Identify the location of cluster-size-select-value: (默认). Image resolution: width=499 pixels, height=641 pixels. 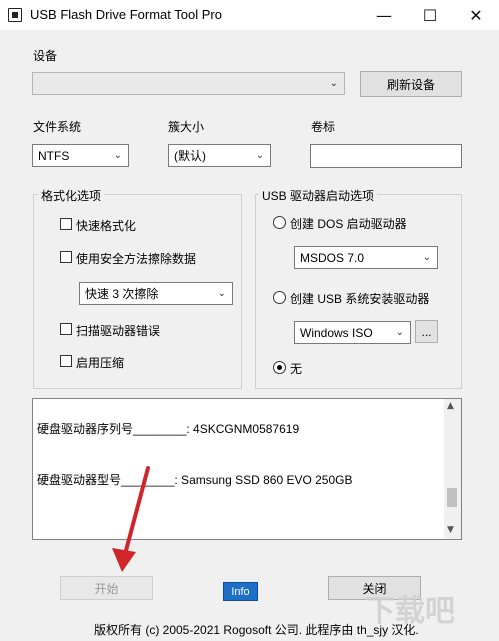
(190, 156).